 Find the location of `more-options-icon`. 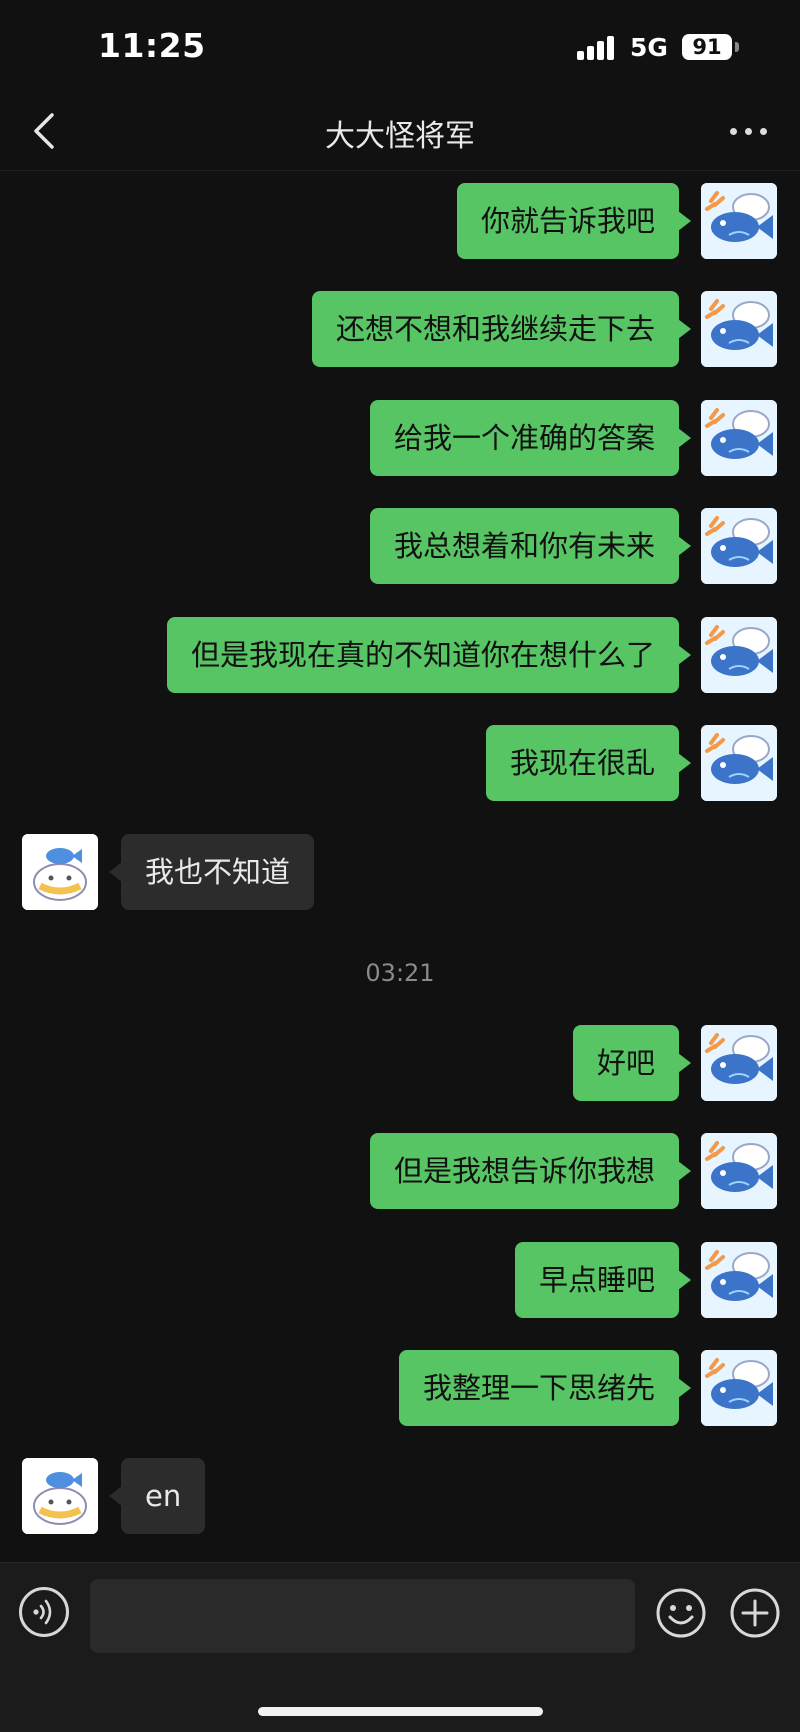

more-options-icon is located at coordinates (749, 130).